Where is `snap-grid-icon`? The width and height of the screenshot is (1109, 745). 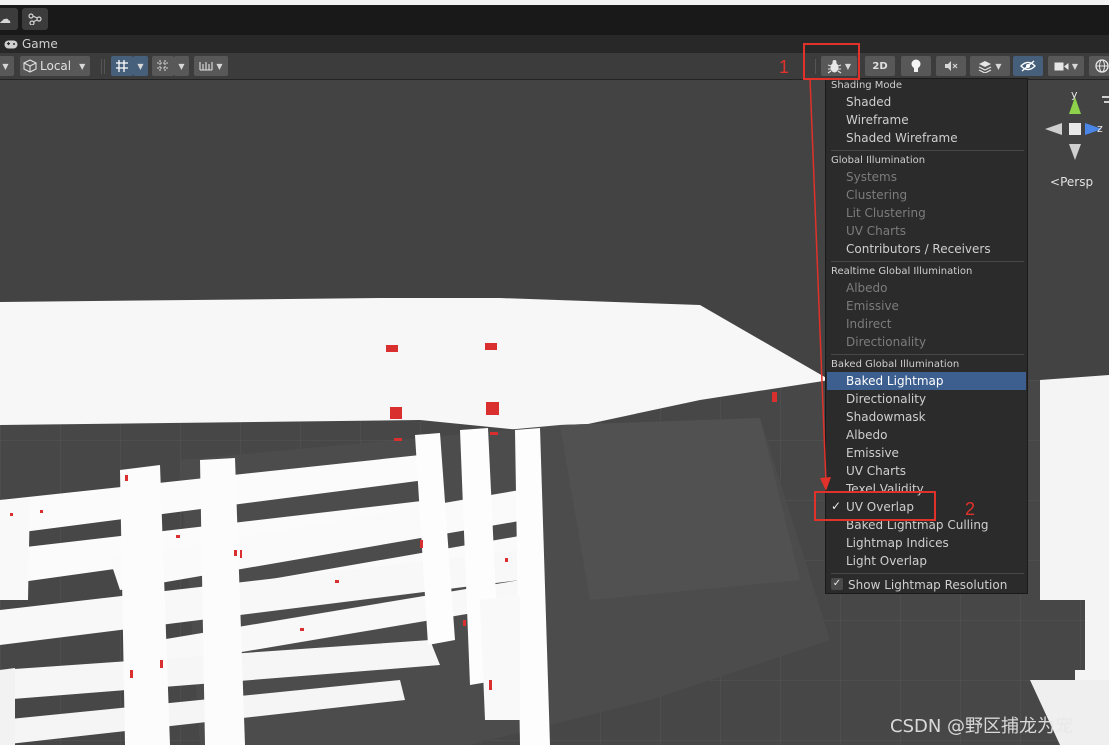 snap-grid-icon is located at coordinates (163, 66).